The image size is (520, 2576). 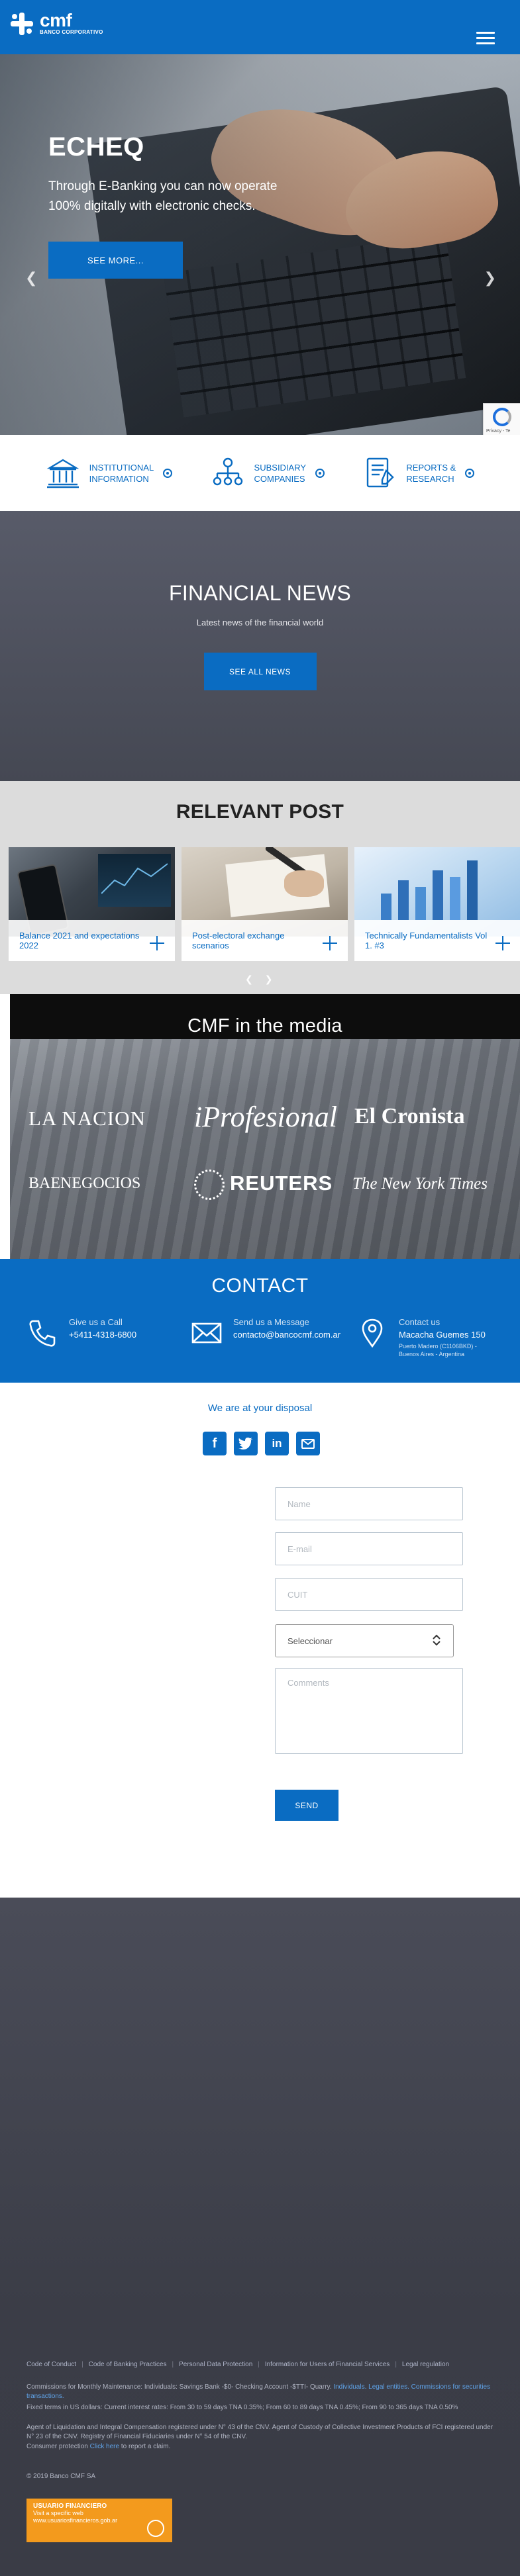 What do you see at coordinates (63, 473) in the screenshot?
I see `bank-building-icon` at bounding box center [63, 473].